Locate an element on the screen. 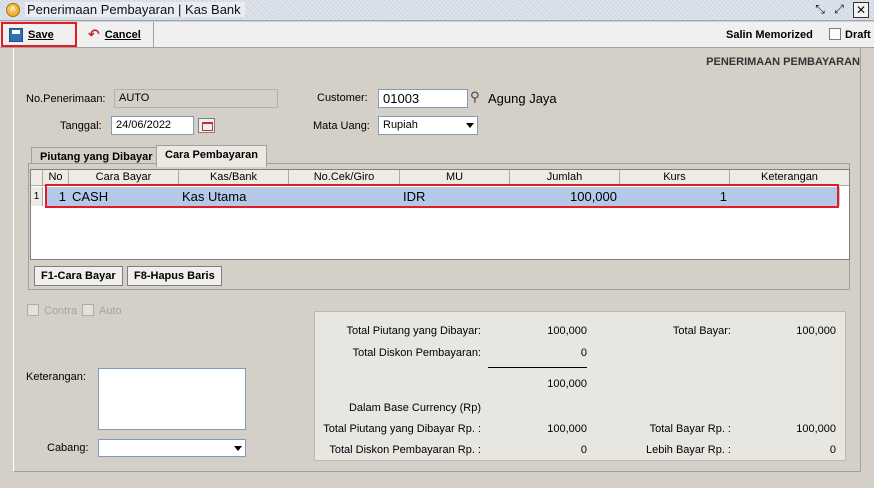  cancel-button: ↶ Cancel is located at coordinates (118, 34).